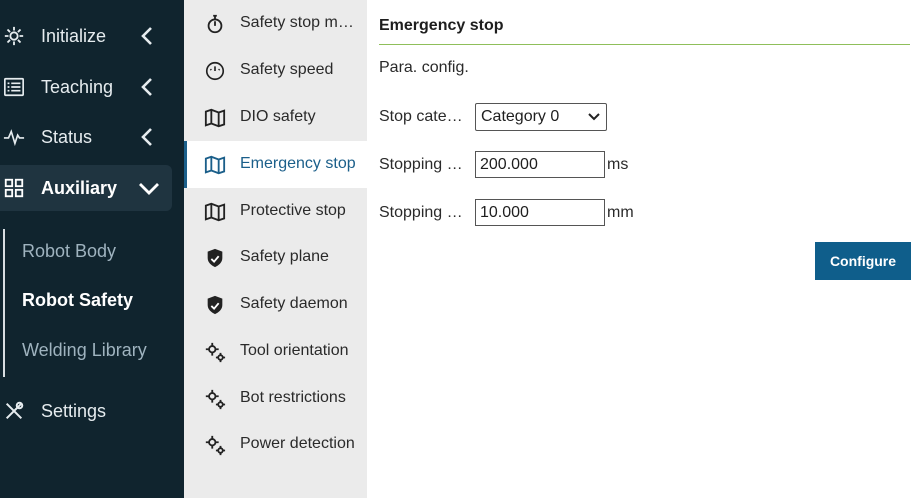 This screenshot has height=498, width=921. Describe the element at coordinates (14, 87) in the screenshot. I see `list-icon` at that location.